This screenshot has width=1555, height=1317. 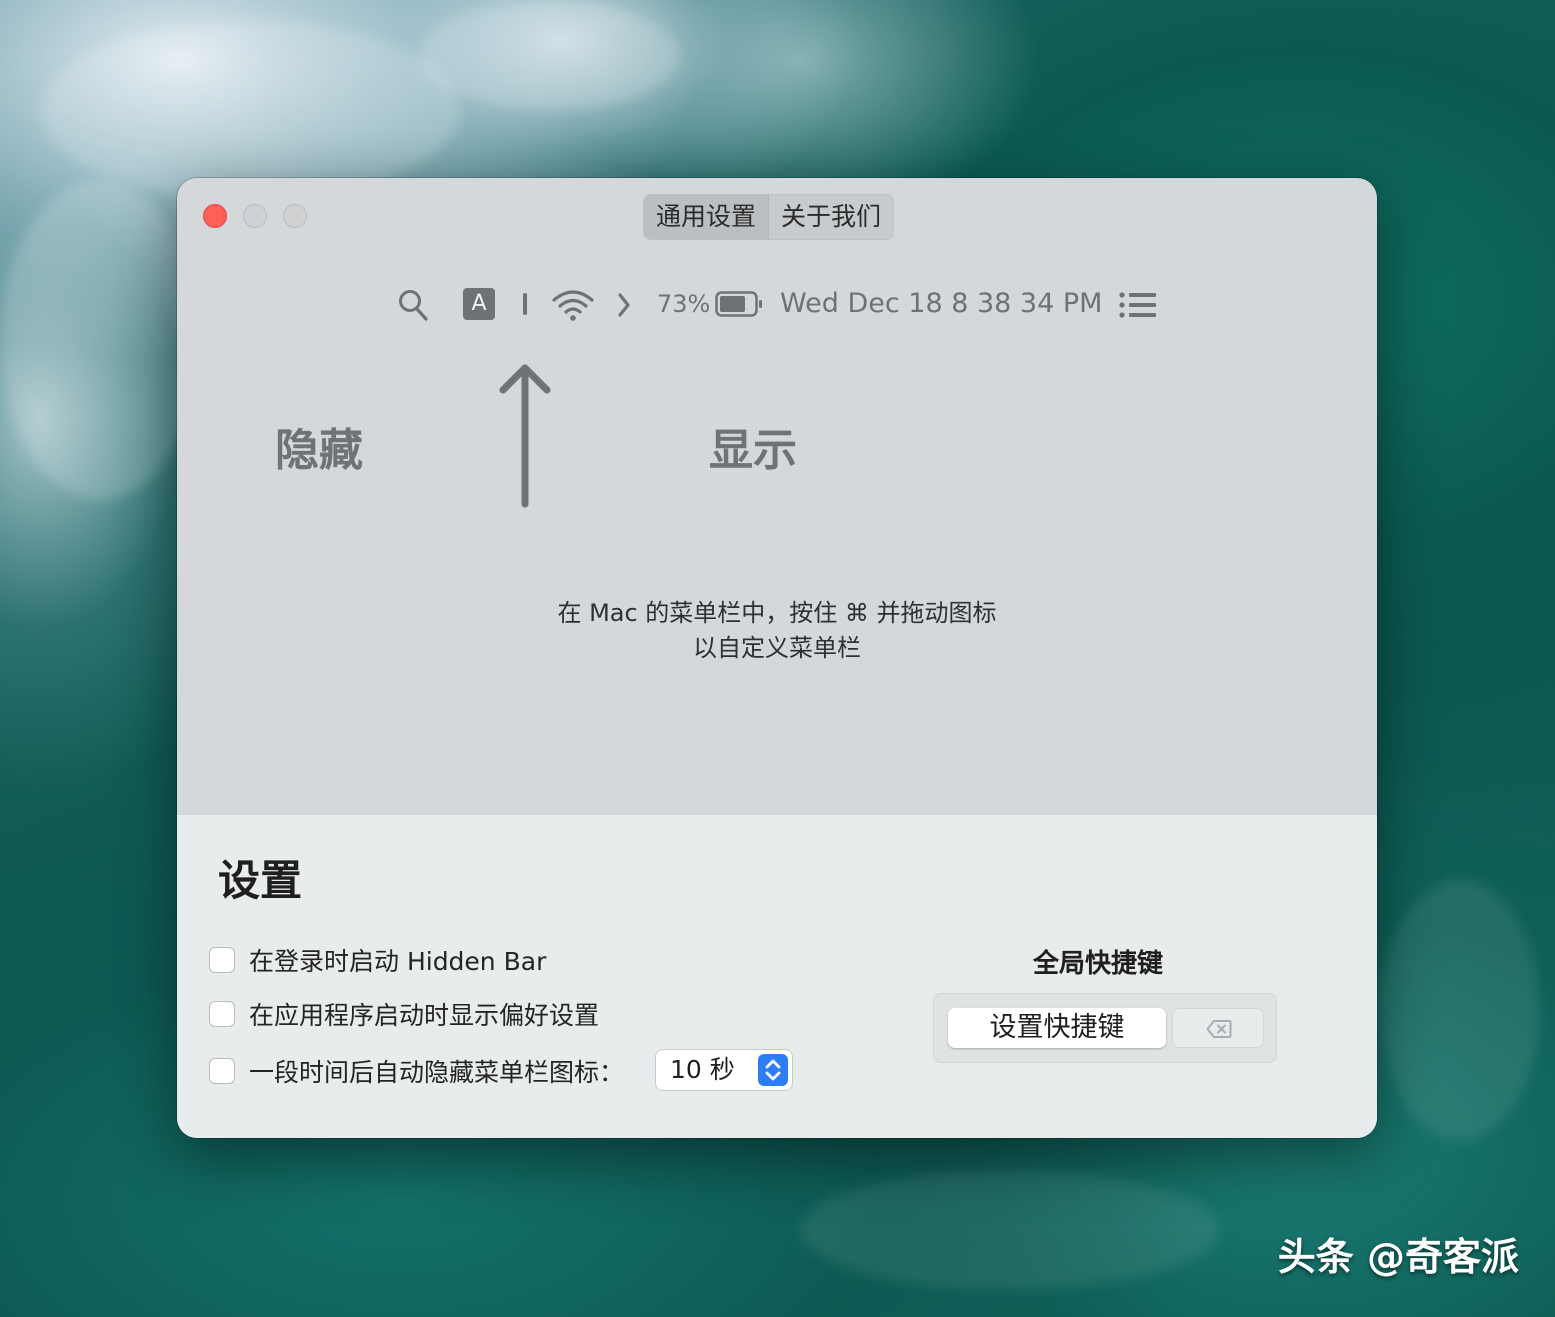 I want to click on input-source-icon: A, so click(x=479, y=304).